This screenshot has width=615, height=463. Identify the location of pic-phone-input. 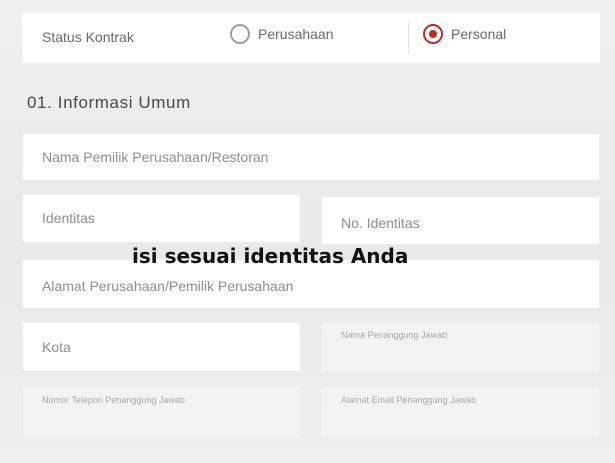
(161, 412).